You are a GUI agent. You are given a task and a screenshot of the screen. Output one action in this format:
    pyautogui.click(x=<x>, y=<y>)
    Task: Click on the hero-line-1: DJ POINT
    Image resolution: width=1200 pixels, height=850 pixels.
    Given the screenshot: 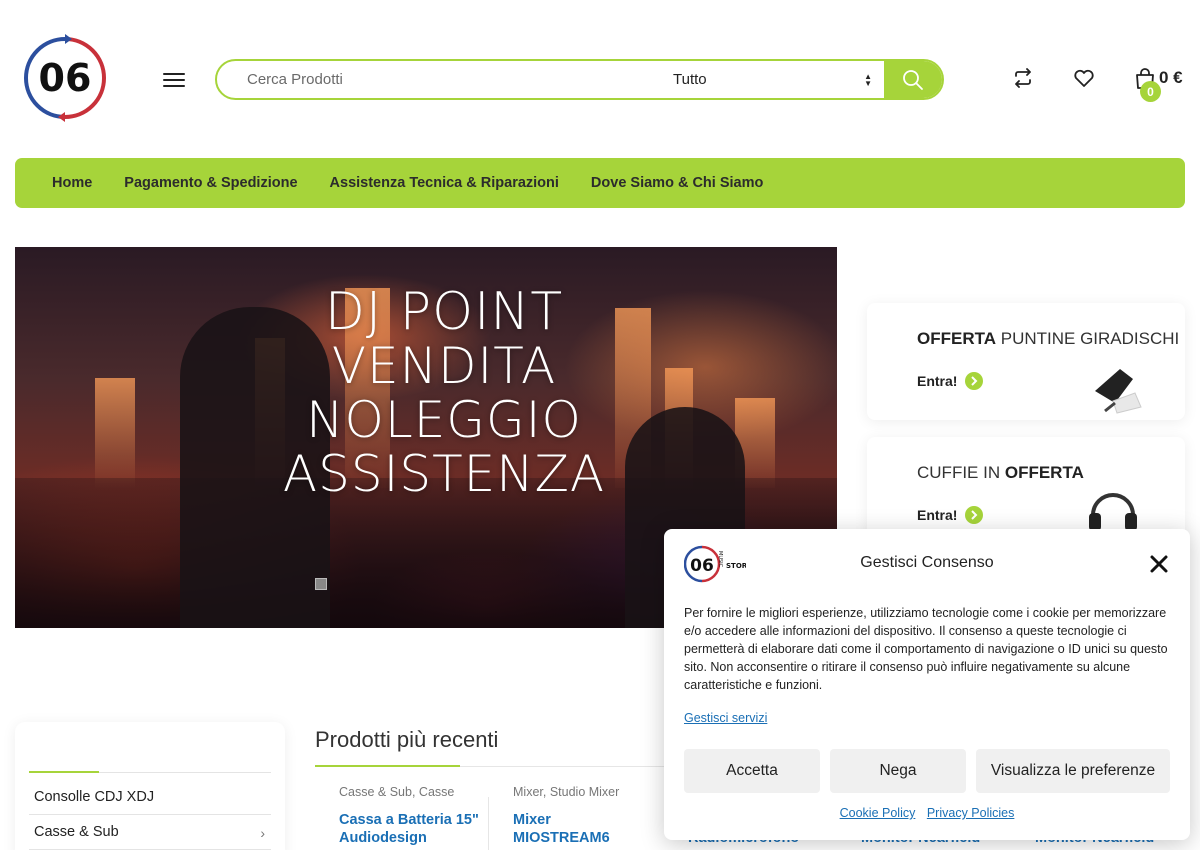 What is the action you would take?
    pyautogui.click(x=444, y=312)
    